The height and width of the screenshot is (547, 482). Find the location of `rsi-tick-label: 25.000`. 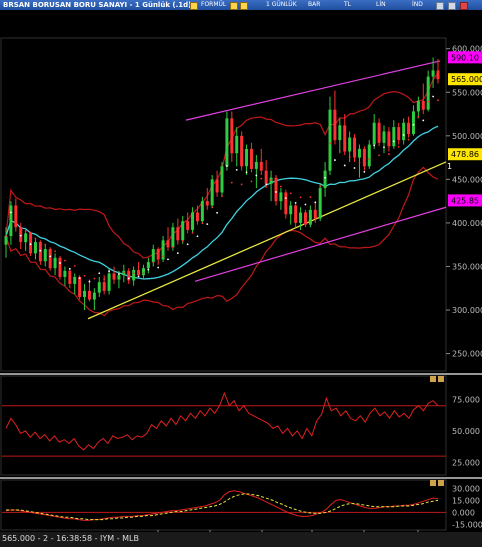

rsi-tick-label: 25.000 is located at coordinates (466, 462).